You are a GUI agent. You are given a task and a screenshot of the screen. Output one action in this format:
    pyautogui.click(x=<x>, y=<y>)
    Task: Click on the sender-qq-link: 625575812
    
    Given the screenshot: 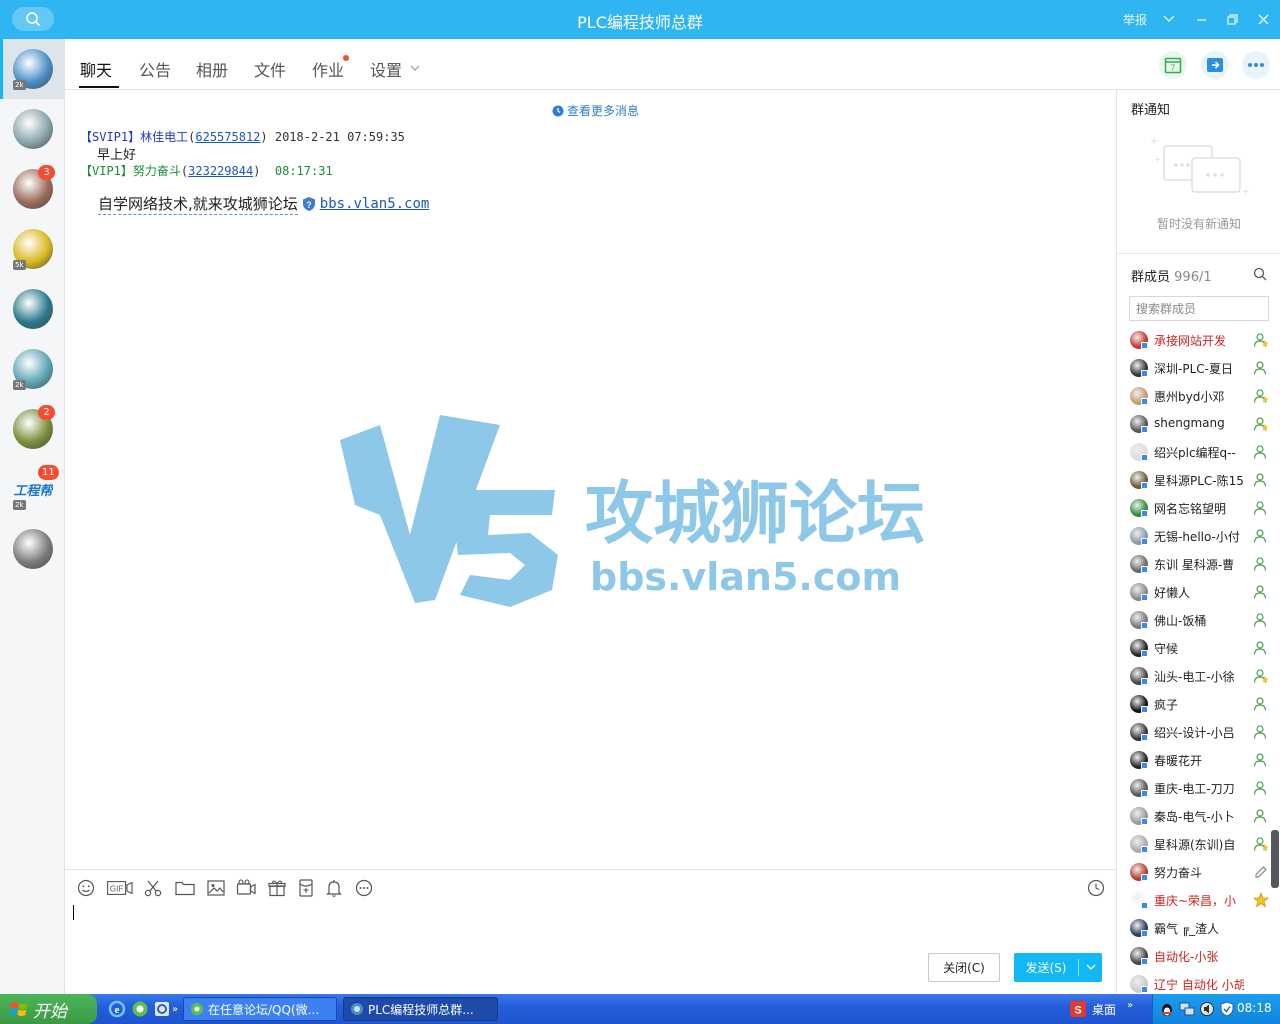 What is the action you would take?
    pyautogui.click(x=227, y=137)
    